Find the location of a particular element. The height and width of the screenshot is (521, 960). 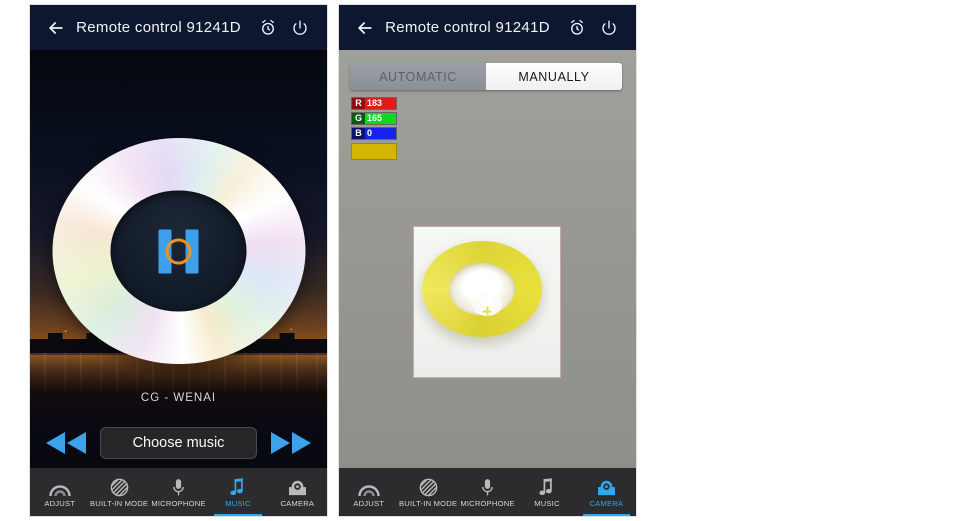

rgb-key-green: G is located at coordinates (358, 118).